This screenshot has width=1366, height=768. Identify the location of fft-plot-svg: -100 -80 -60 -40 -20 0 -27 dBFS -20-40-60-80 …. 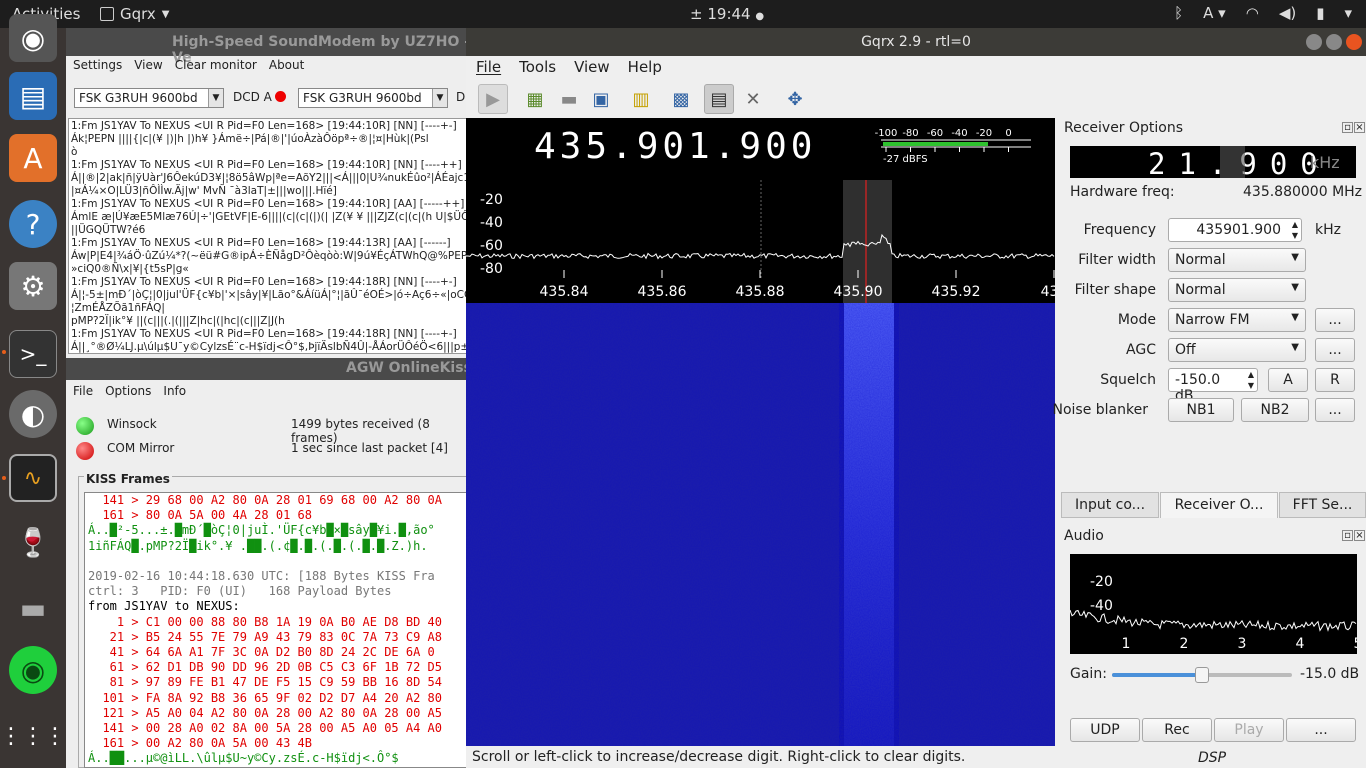
(760, 210).